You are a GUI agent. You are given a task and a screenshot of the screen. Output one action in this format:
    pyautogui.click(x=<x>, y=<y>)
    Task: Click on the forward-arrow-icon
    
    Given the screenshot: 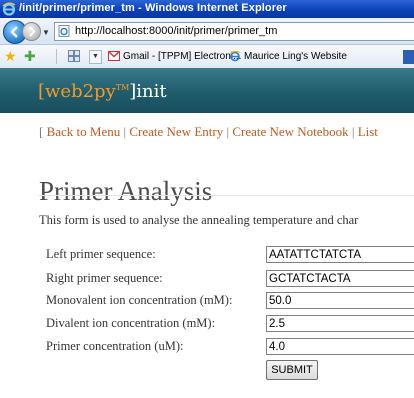 What is the action you would take?
    pyautogui.click(x=32, y=31)
    